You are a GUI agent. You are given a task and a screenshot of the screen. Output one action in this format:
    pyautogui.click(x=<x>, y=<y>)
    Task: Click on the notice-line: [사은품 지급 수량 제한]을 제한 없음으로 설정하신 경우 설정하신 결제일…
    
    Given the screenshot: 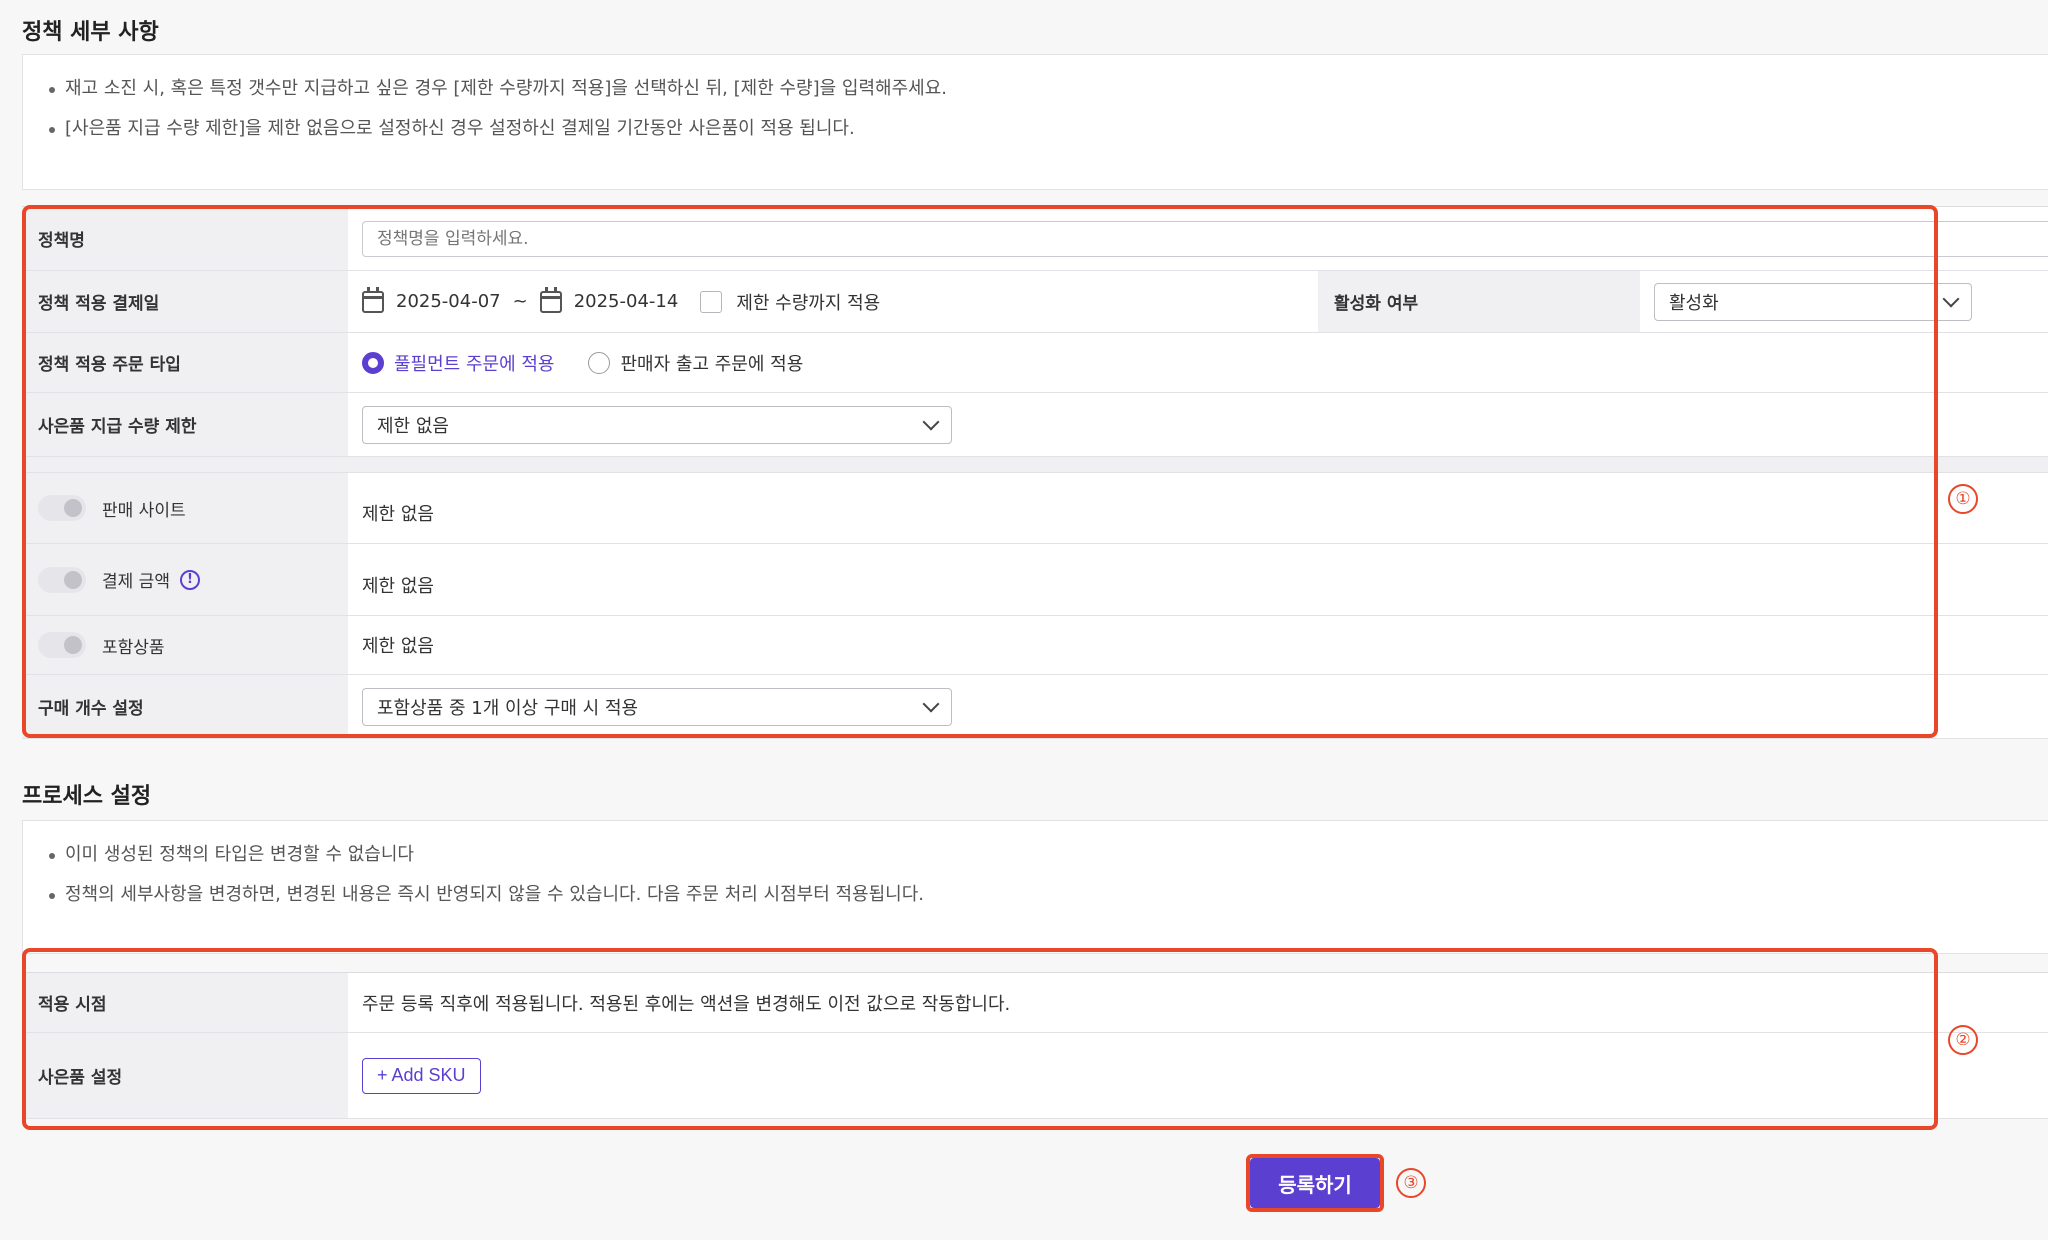 What is the action you would take?
    pyautogui.click(x=1042, y=129)
    